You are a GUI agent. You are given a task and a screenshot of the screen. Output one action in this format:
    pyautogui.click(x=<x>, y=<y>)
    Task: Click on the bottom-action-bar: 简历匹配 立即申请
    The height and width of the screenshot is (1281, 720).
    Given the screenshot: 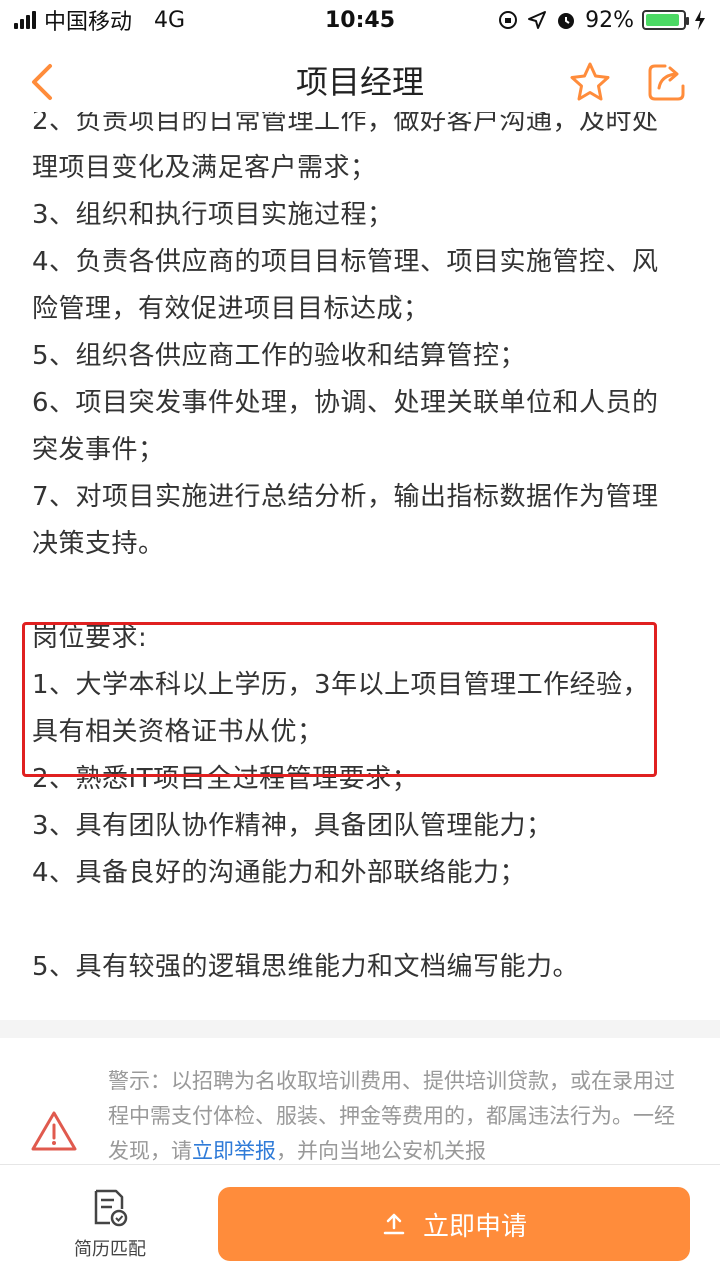 What is the action you would take?
    pyautogui.click(x=360, y=1222)
    